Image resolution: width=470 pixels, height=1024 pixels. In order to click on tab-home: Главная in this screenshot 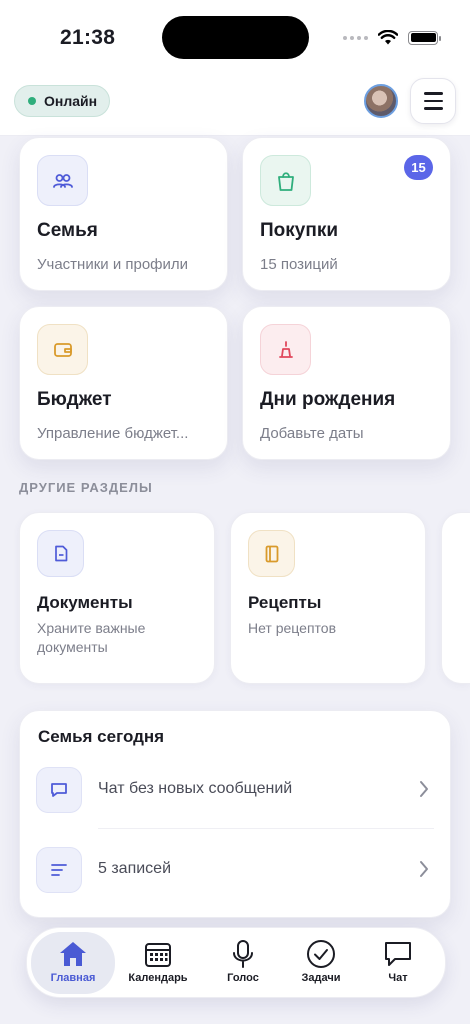, I will do `click(73, 963)`.